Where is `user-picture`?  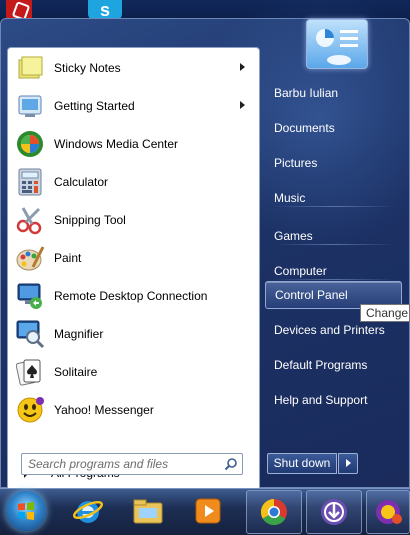
user-picture is located at coordinates (337, 44).